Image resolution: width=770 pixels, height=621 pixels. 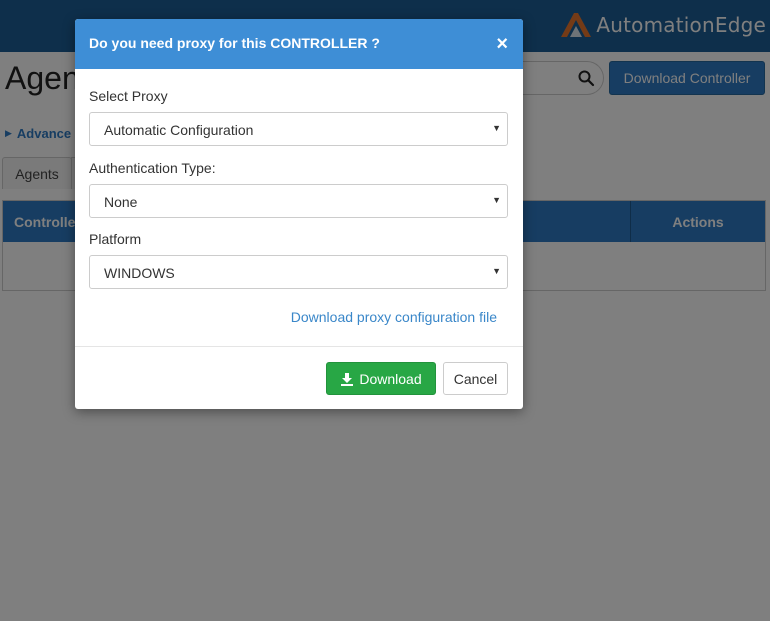 I want to click on platform-dropdown: WINDOWS ▼, so click(x=298, y=272).